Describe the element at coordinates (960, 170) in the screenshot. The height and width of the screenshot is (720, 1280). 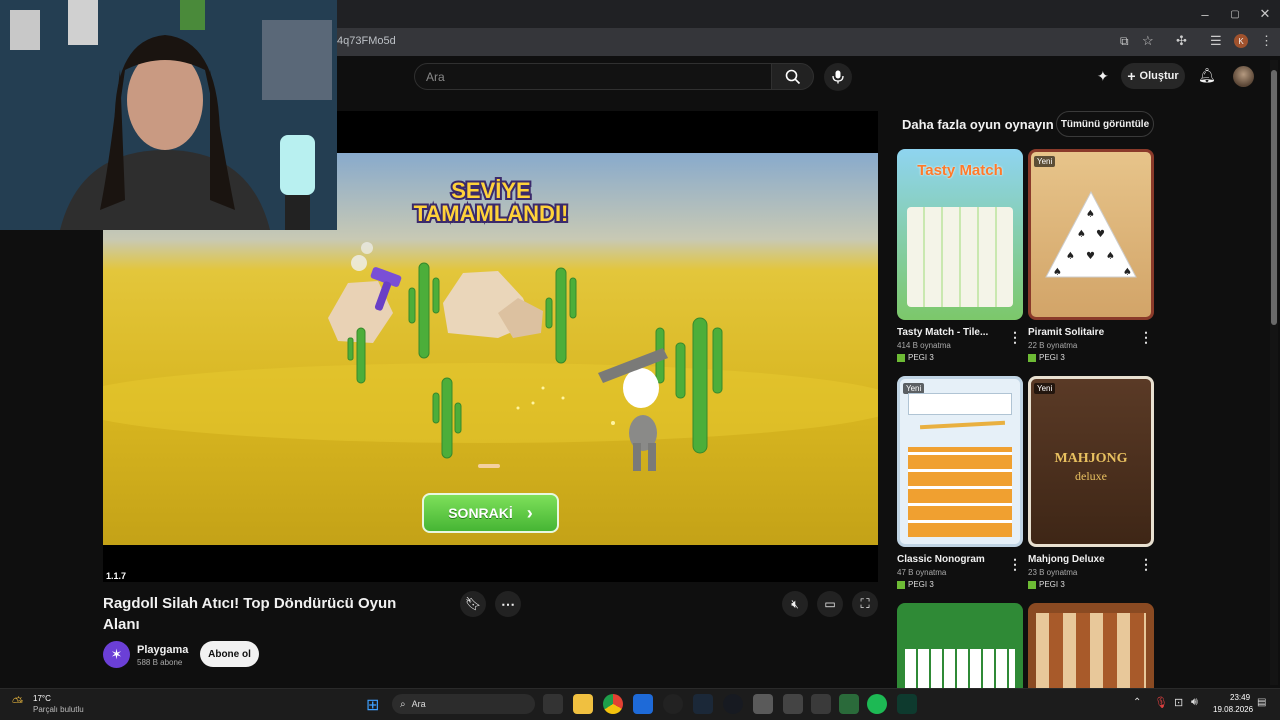
I see `thumbnail-logo-text: Tasty Match` at that location.